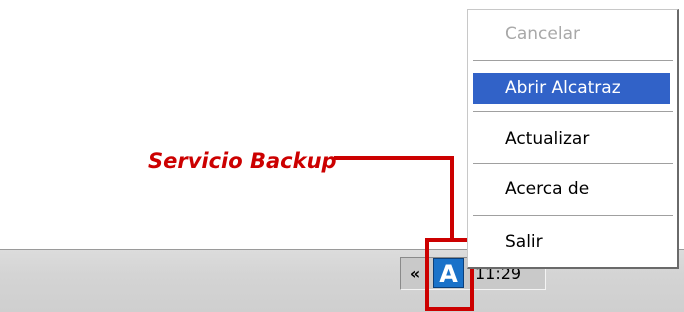 This screenshot has height=312, width=684. Describe the element at coordinates (571, 189) in the screenshot. I see `menu-item-acerca-de: Acerca de` at that location.